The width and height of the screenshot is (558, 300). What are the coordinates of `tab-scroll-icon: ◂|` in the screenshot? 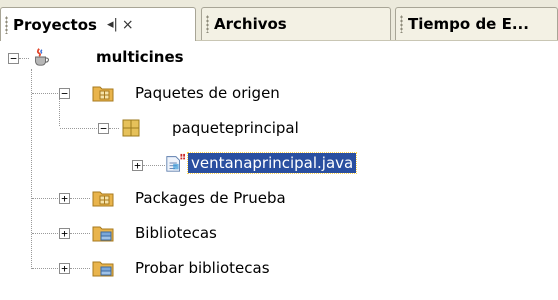 It's located at (112, 24).